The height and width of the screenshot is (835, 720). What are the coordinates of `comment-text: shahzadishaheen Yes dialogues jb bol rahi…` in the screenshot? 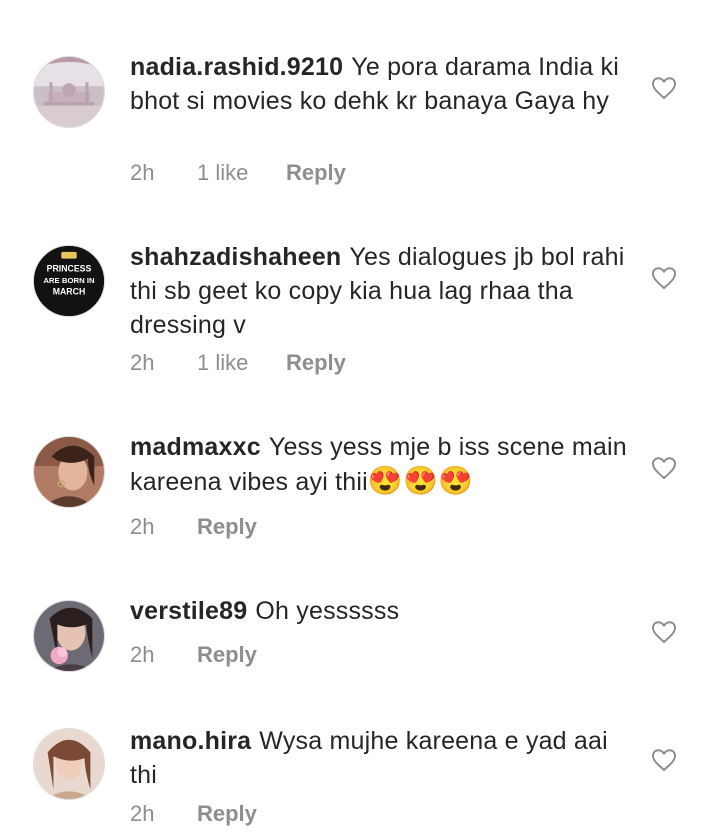 It's located at (380, 291).